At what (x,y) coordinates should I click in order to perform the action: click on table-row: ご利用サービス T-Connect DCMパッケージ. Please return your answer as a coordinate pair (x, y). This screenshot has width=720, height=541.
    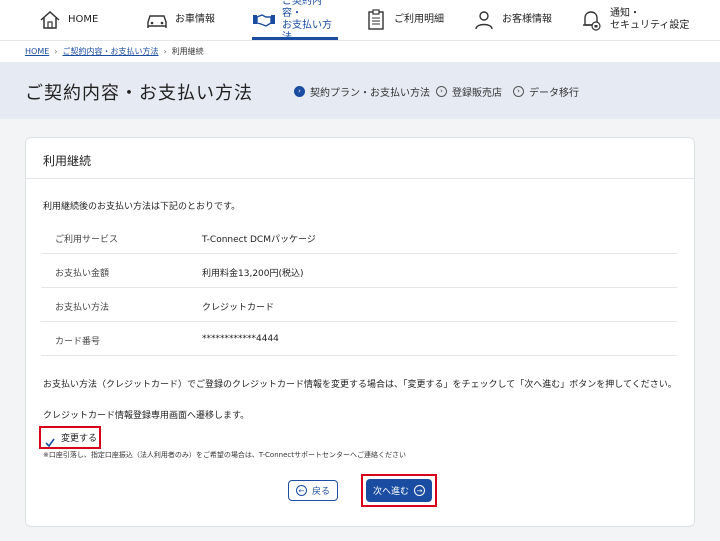
    Looking at the image, I should click on (359, 237).